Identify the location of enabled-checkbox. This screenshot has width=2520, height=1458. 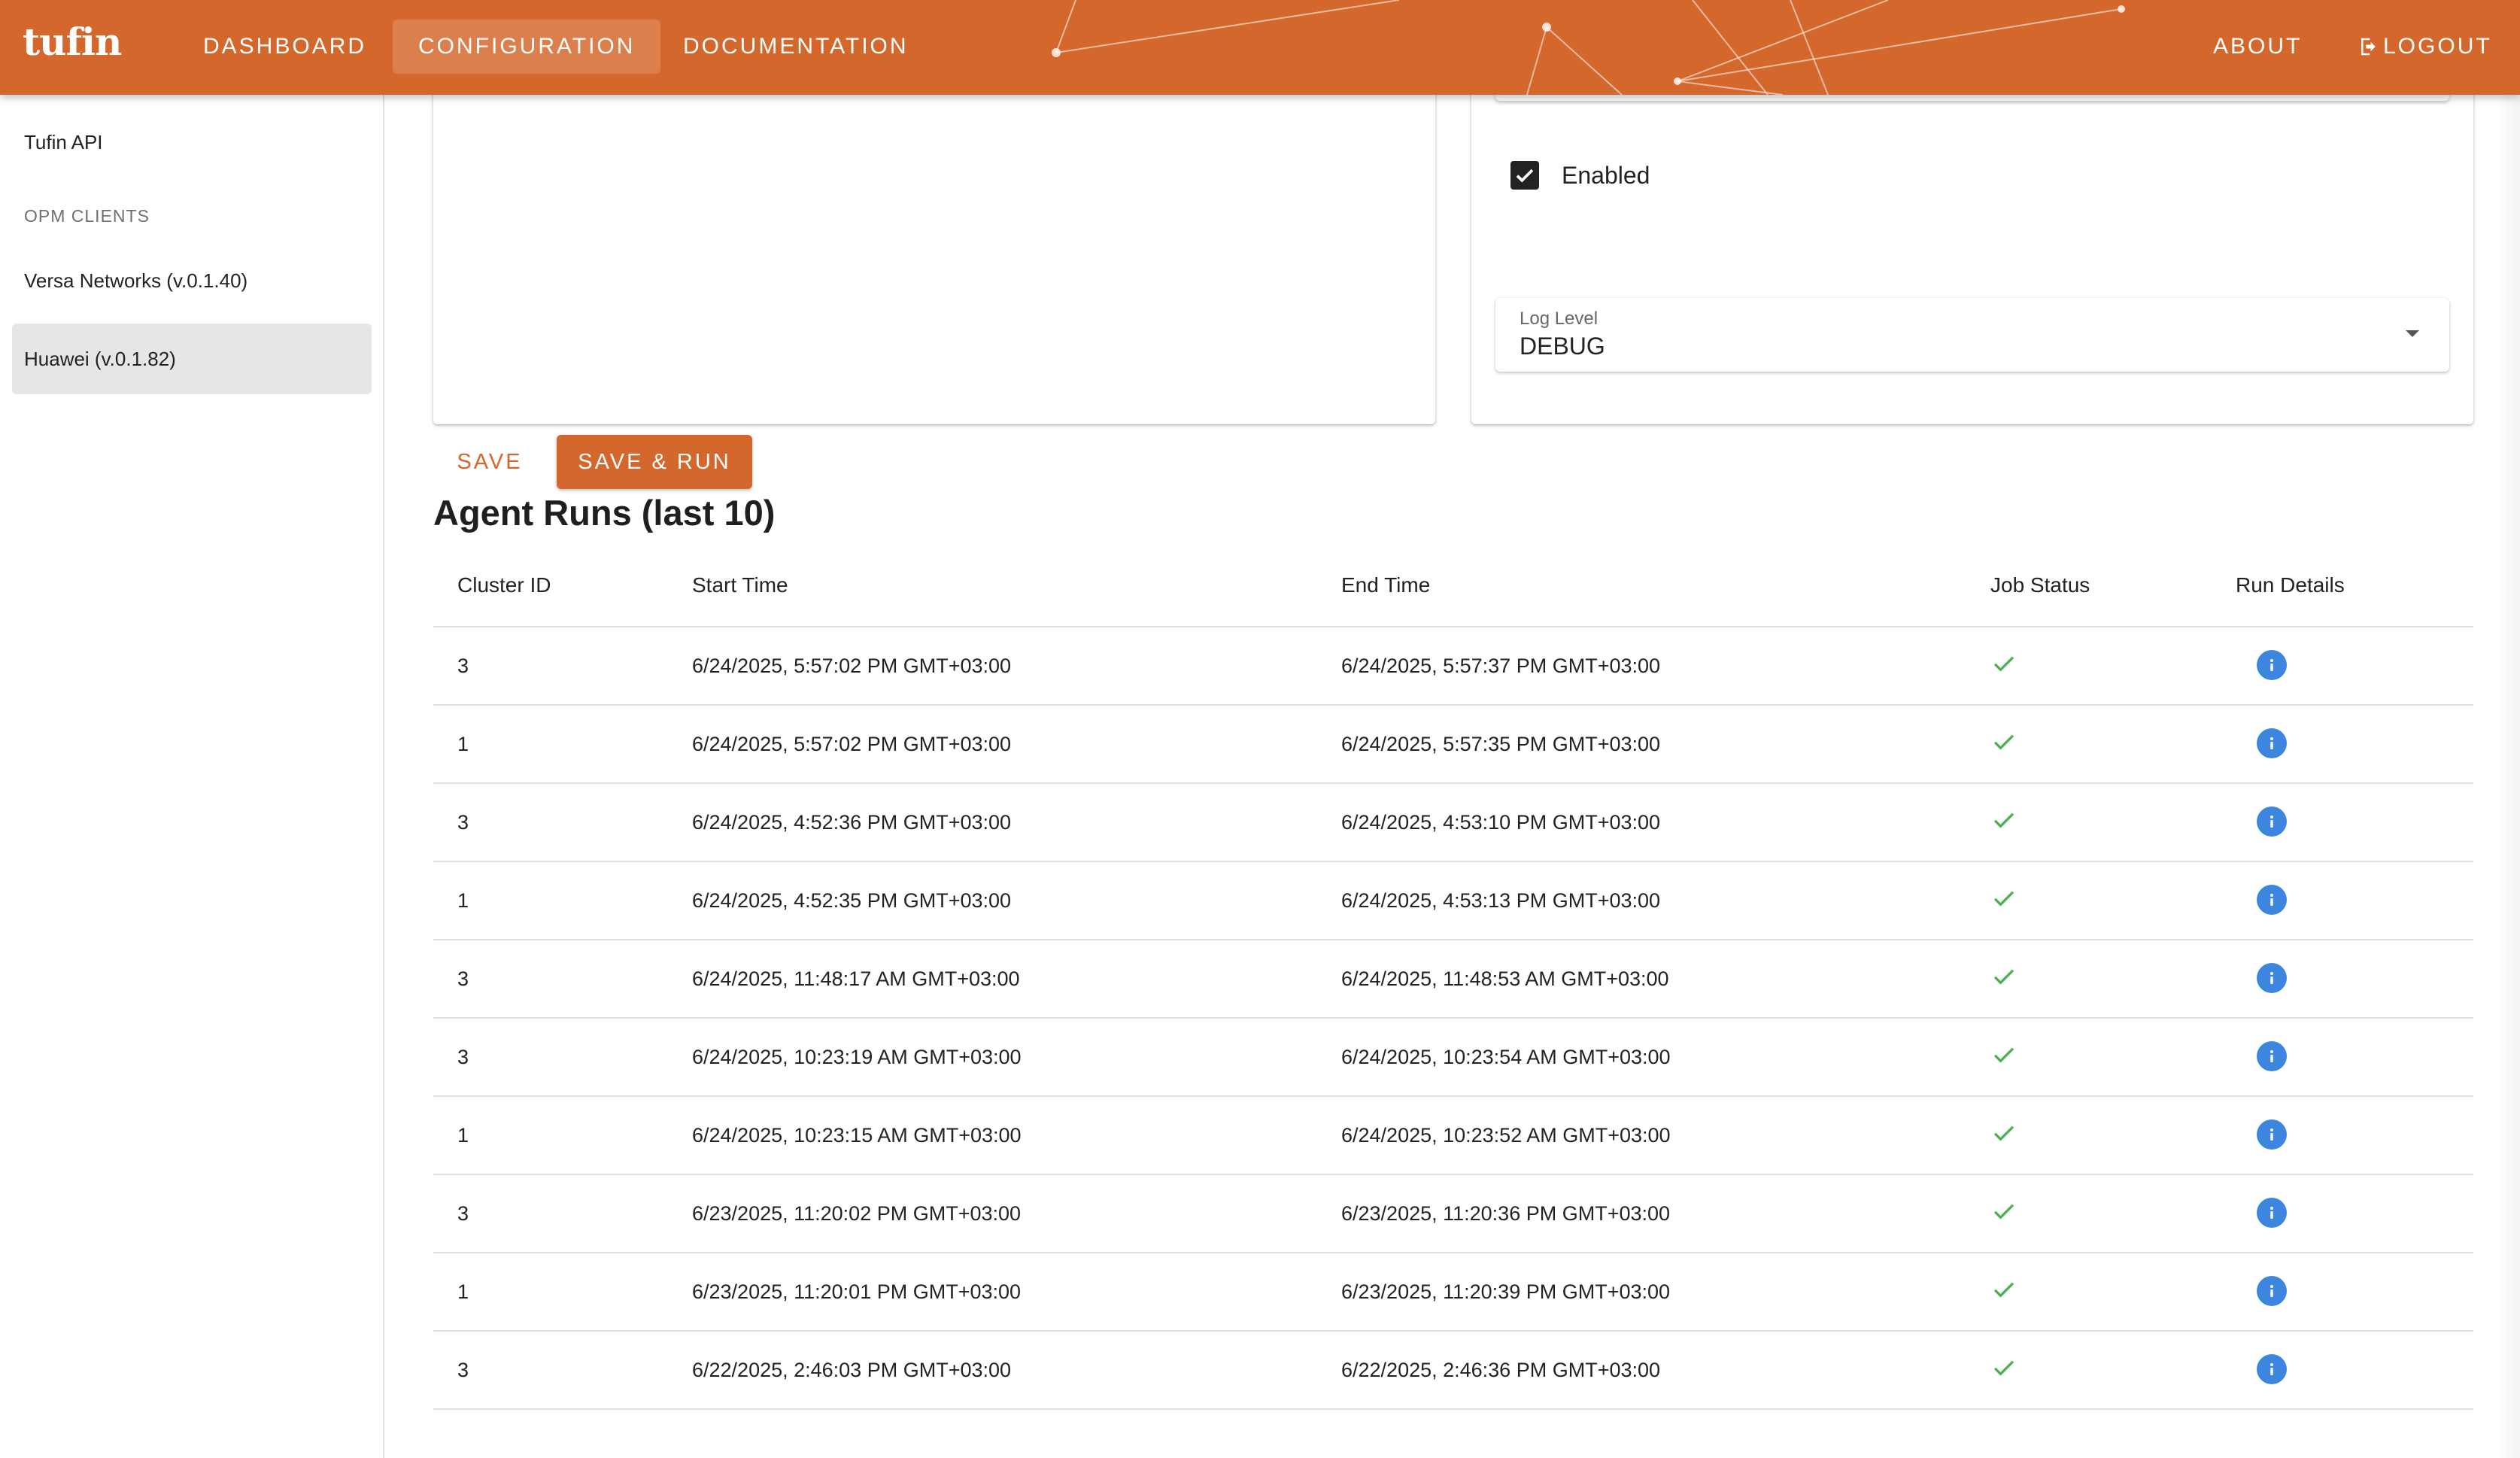
(1524, 176).